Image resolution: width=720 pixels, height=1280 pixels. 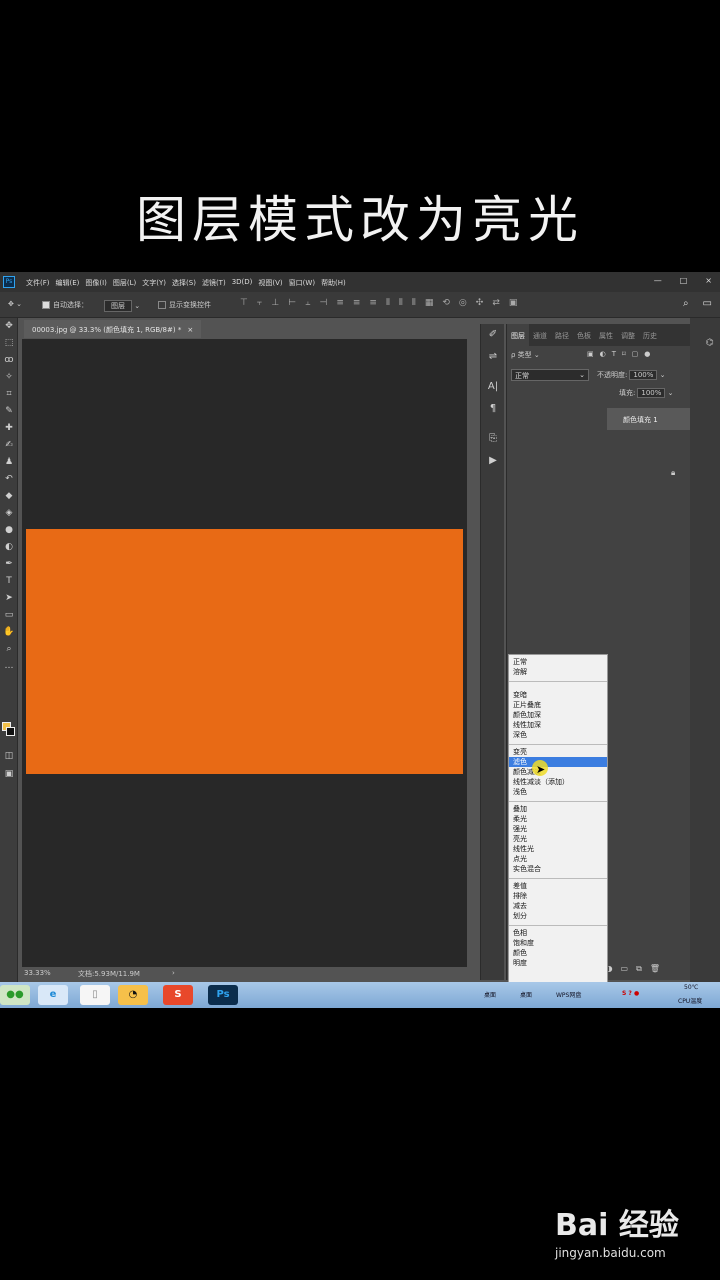 I want to click on panel-tab-4: 属性, so click(x=606, y=335).